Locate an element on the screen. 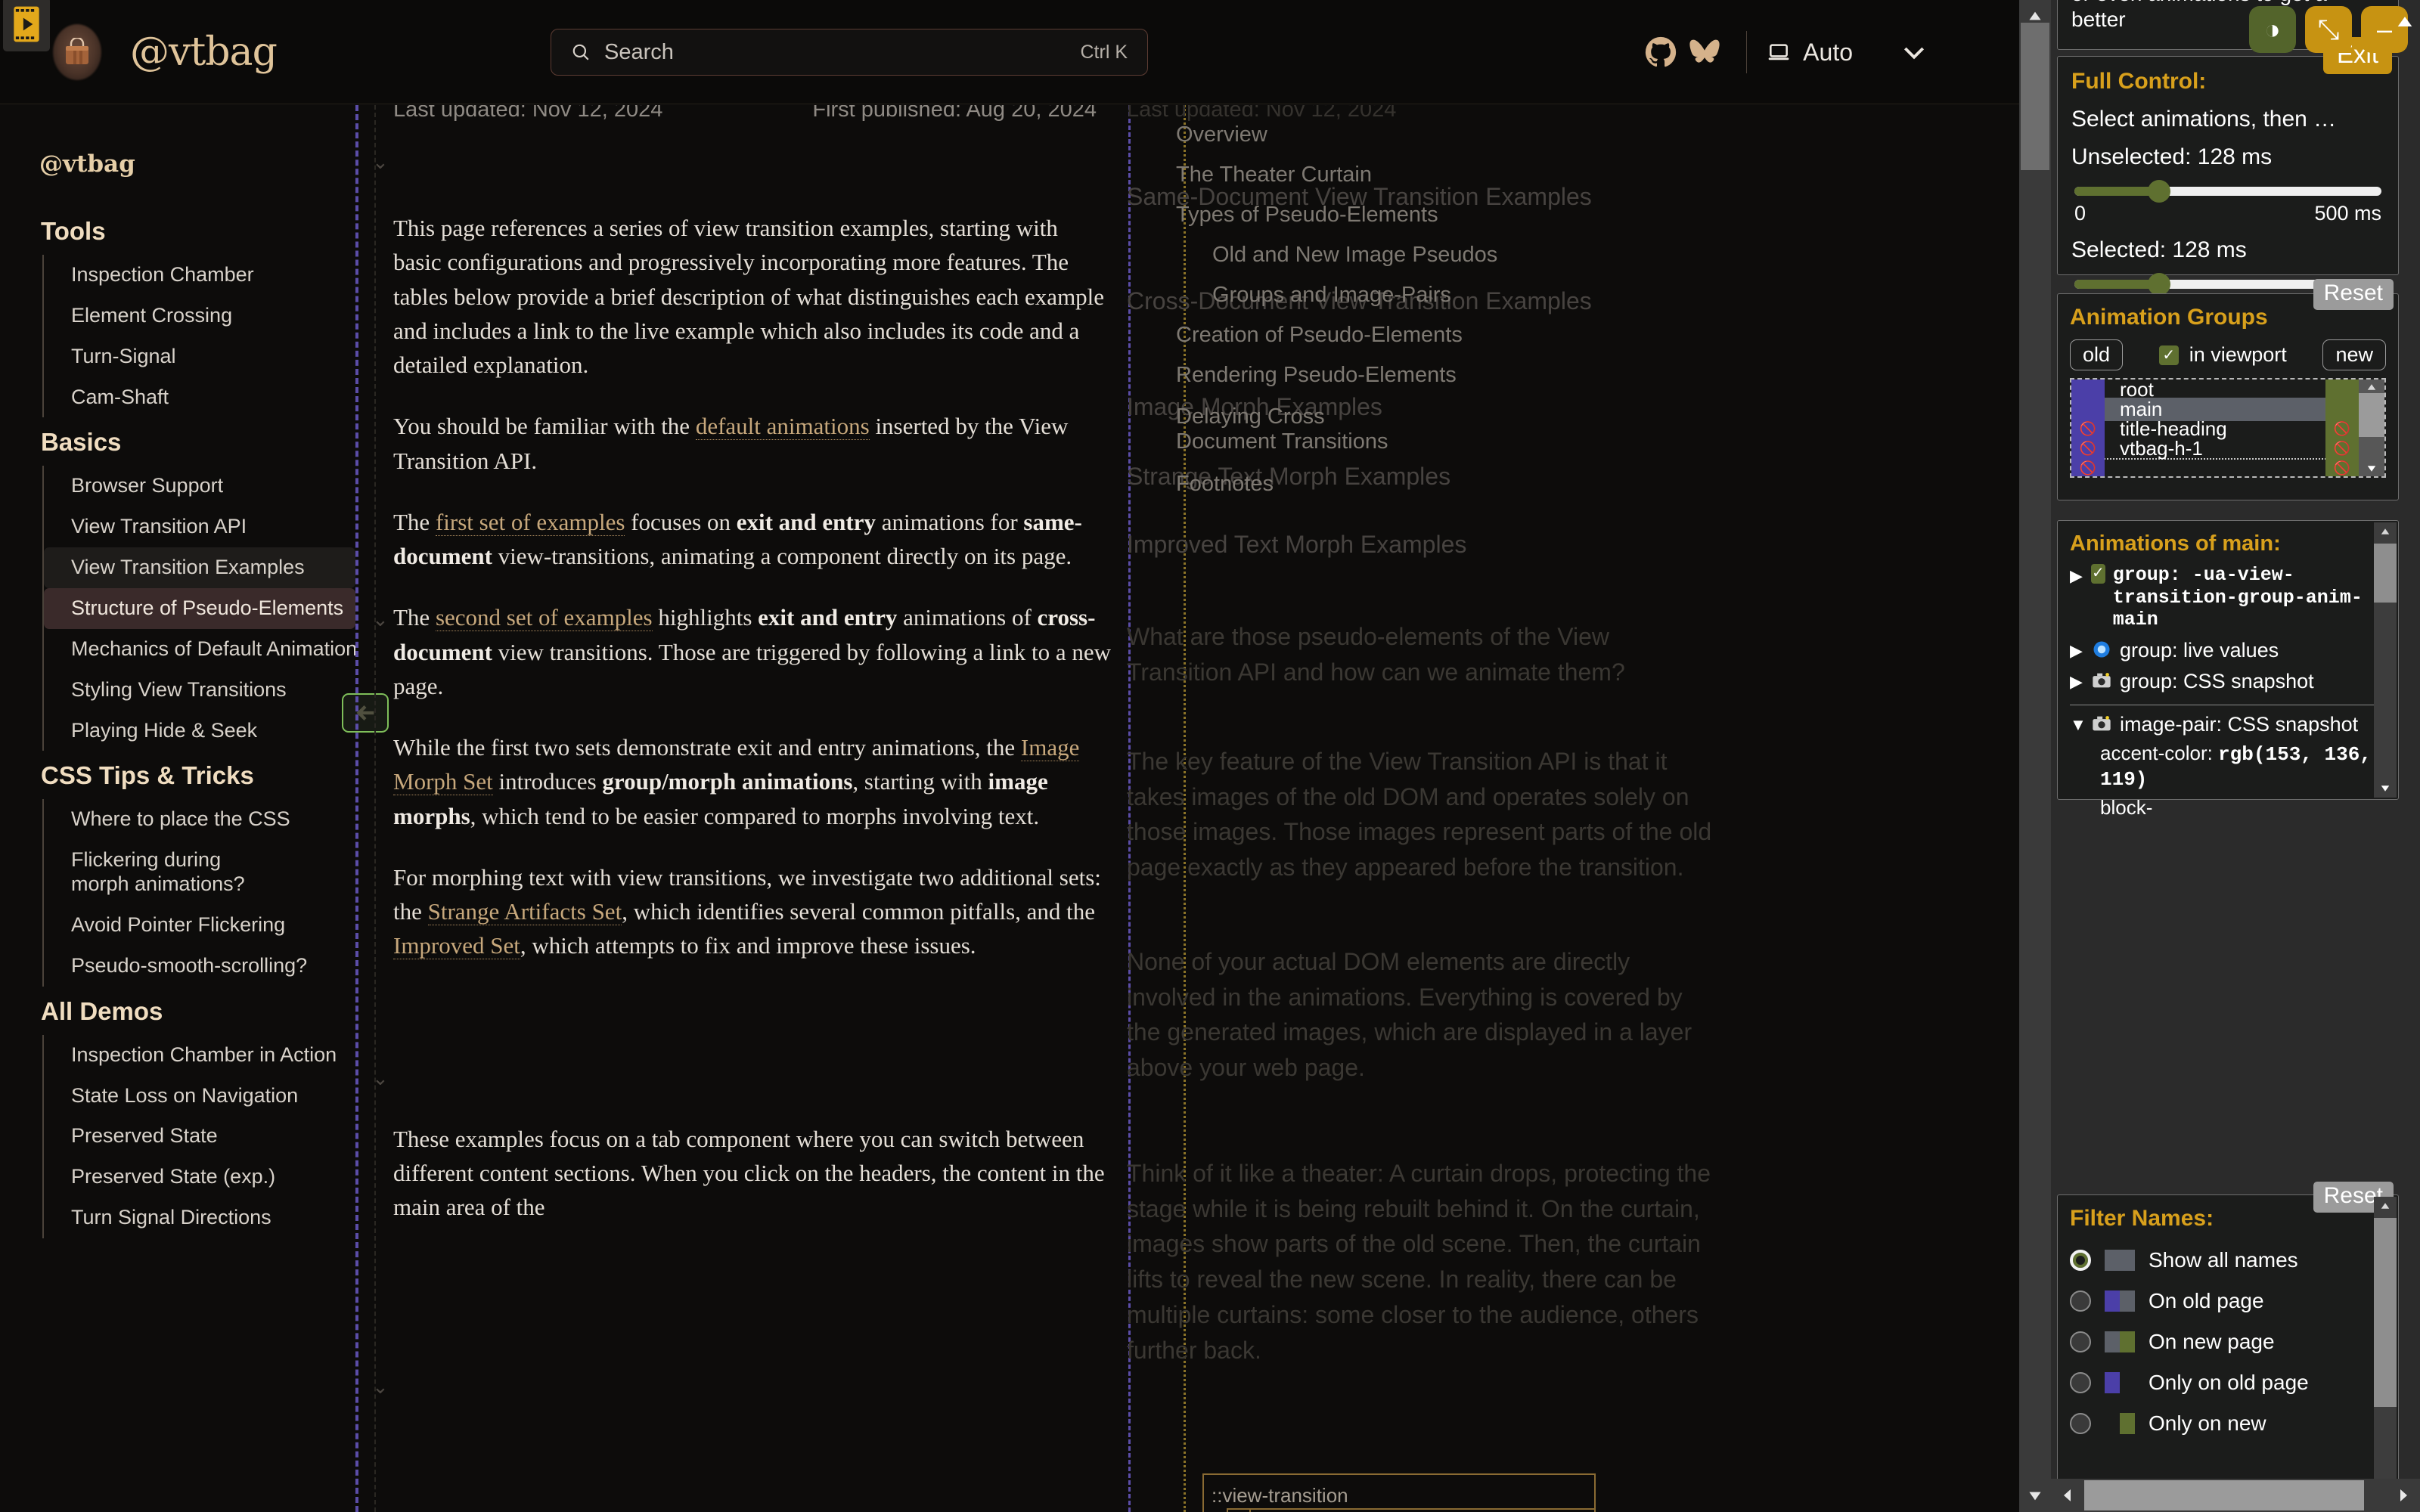 The height and width of the screenshot is (1512, 2420). table-row: root is located at coordinates (2215, 391).